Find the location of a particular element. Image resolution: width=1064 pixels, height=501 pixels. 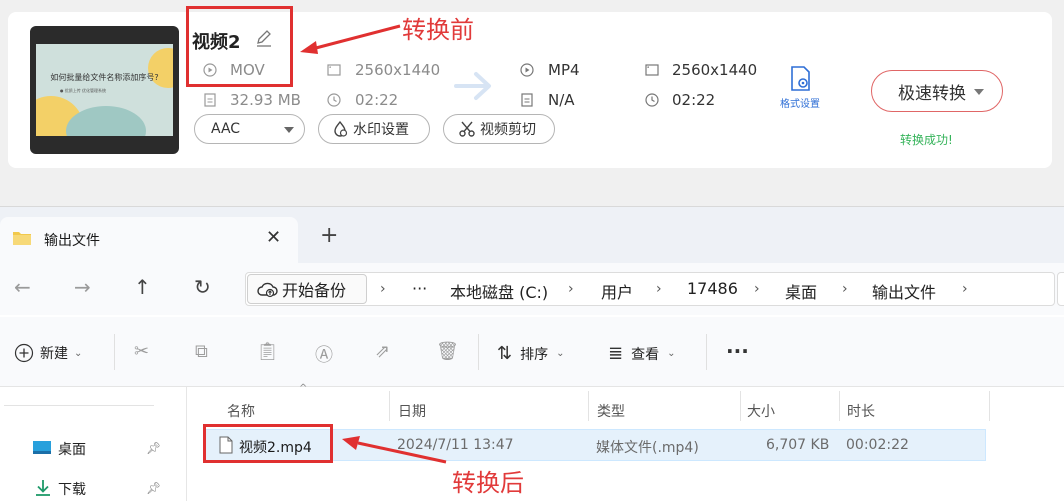

back-arrow-icon: ← is located at coordinates (22, 287).